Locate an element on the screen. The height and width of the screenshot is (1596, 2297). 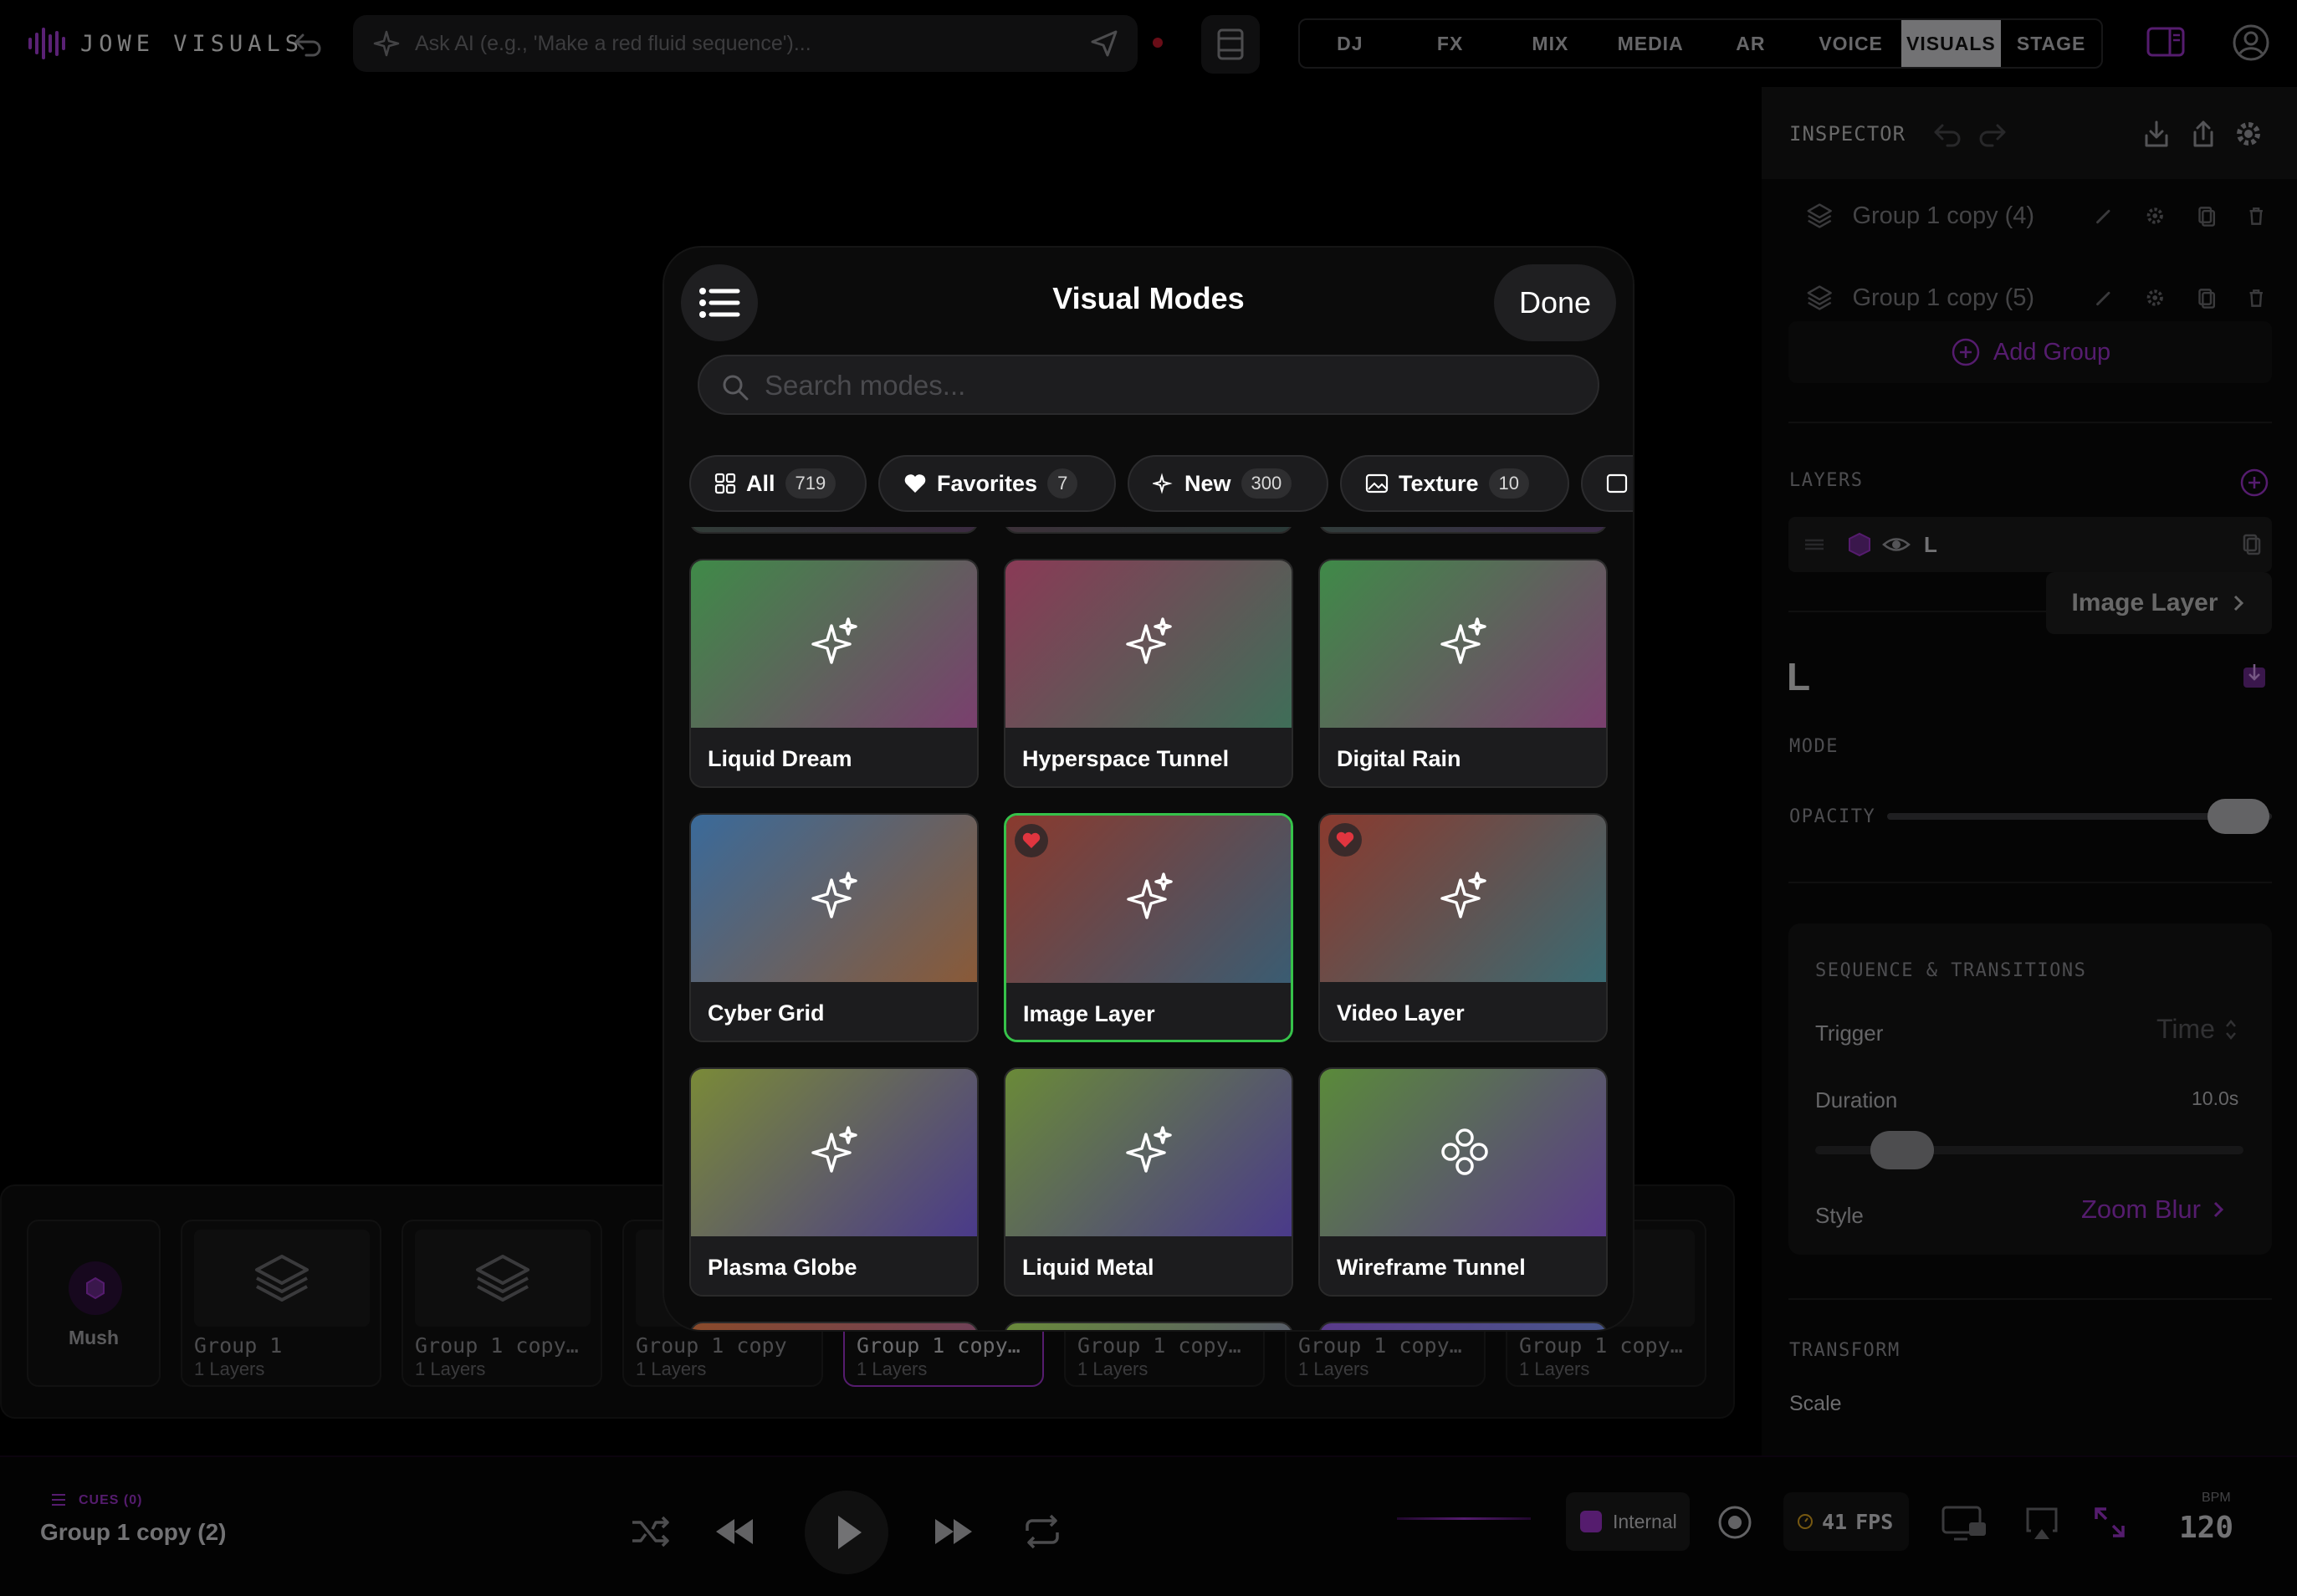
mode-name: Digital Rain is located at coordinates (1399, 759).